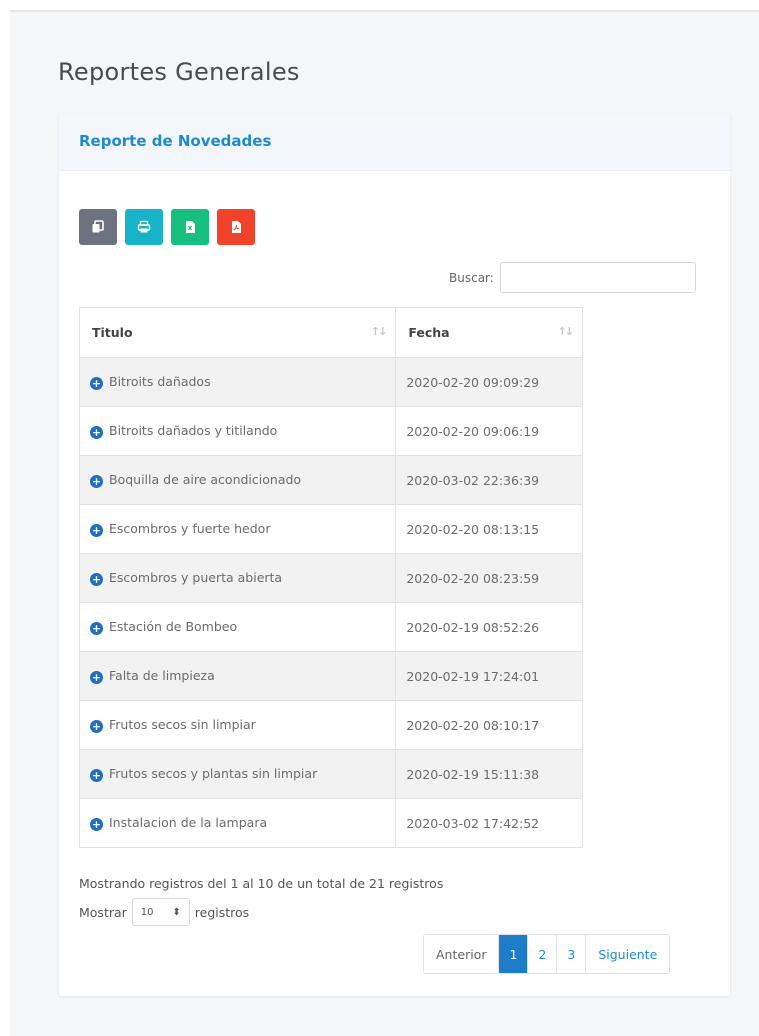  I want to click on pdf-file-icon, so click(236, 227).